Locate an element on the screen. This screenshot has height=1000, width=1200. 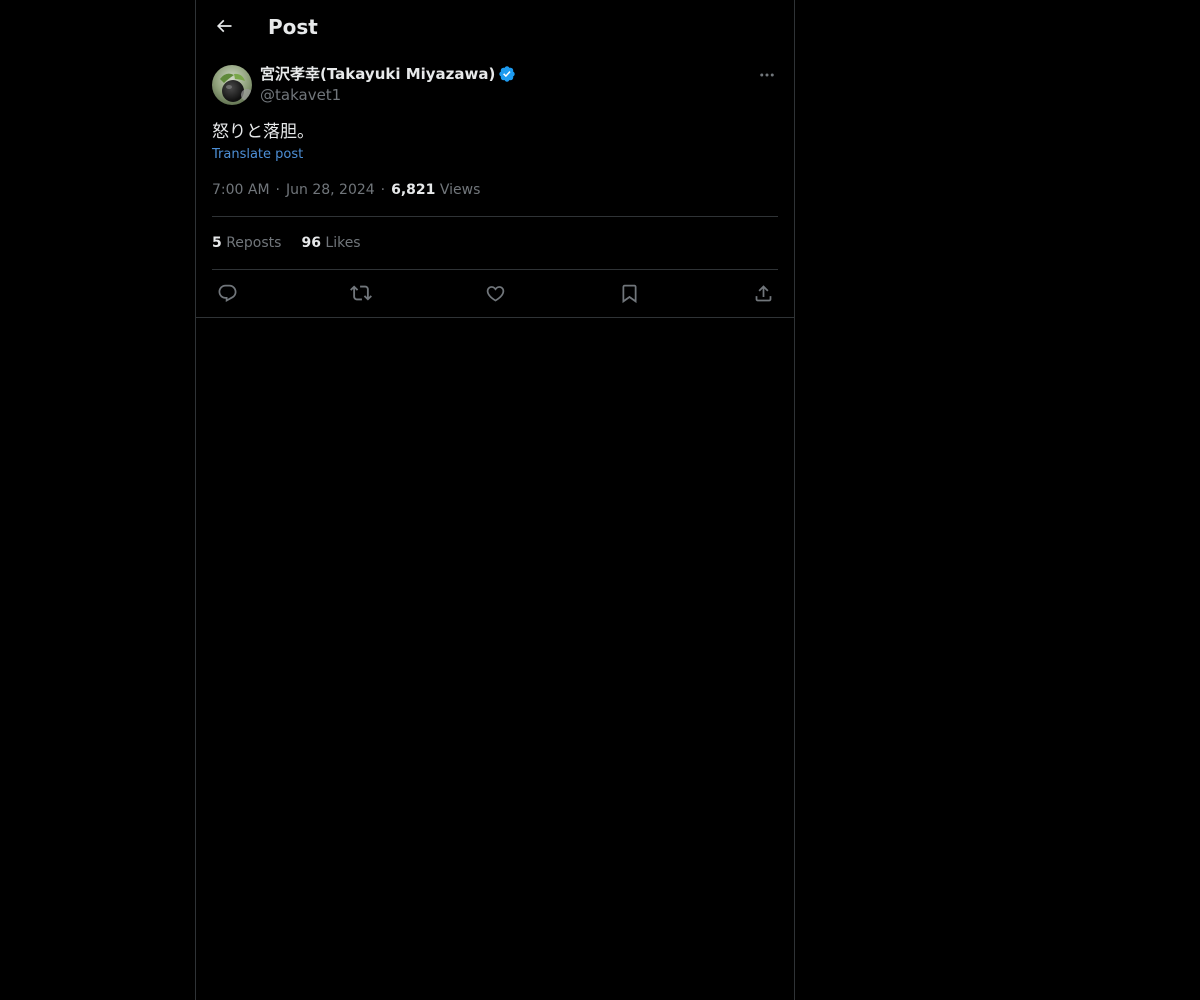
repost-button is located at coordinates (361, 293).